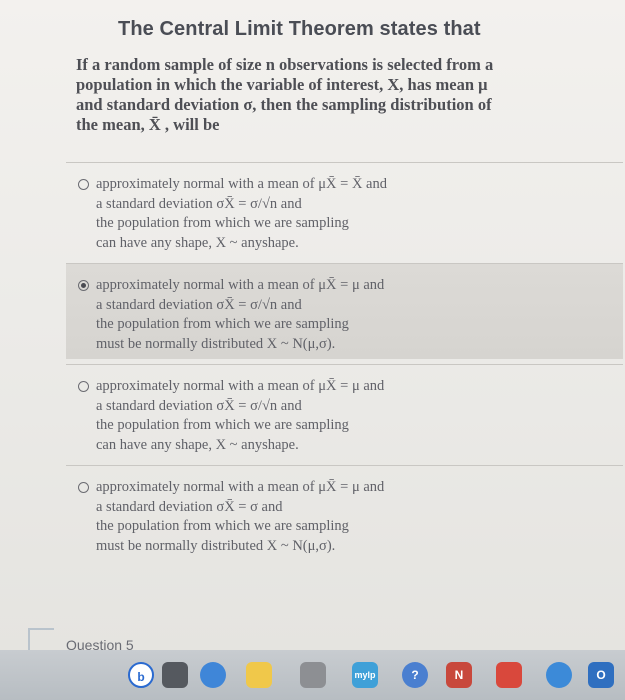 The height and width of the screenshot is (700, 625). Describe the element at coordinates (459, 675) in the screenshot. I see `app-n-icon: N` at that location.